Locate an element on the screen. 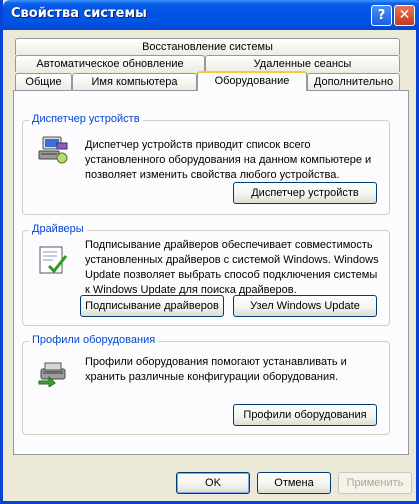 This screenshot has width=419, height=504. windows-update-button: Узел Windows Update is located at coordinates (305, 306).